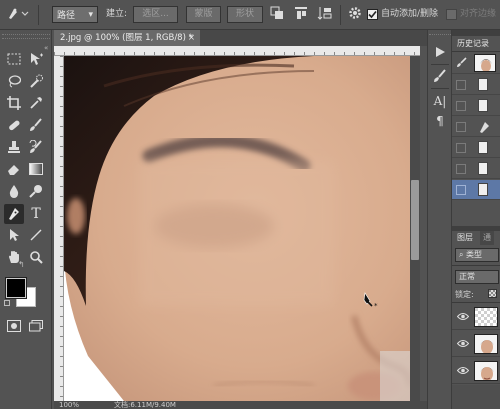 The width and height of the screenshot is (500, 409). Describe the element at coordinates (14, 82) in the screenshot. I see `lasso-tool` at that location.